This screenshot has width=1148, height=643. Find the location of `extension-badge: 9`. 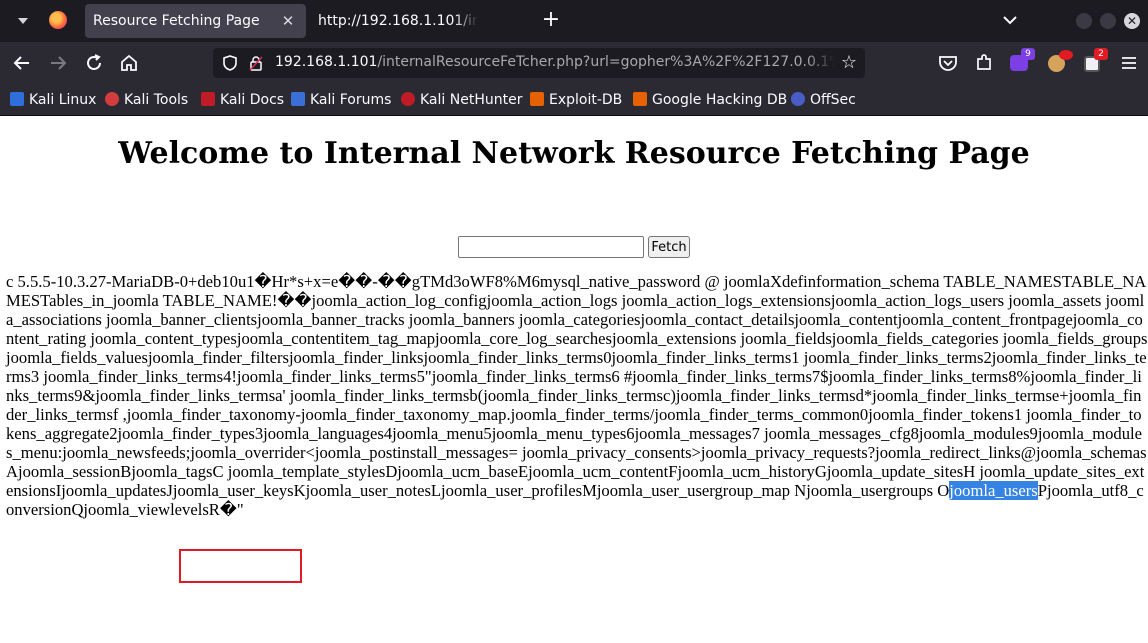

extension-badge: 9 is located at coordinates (1028, 54).